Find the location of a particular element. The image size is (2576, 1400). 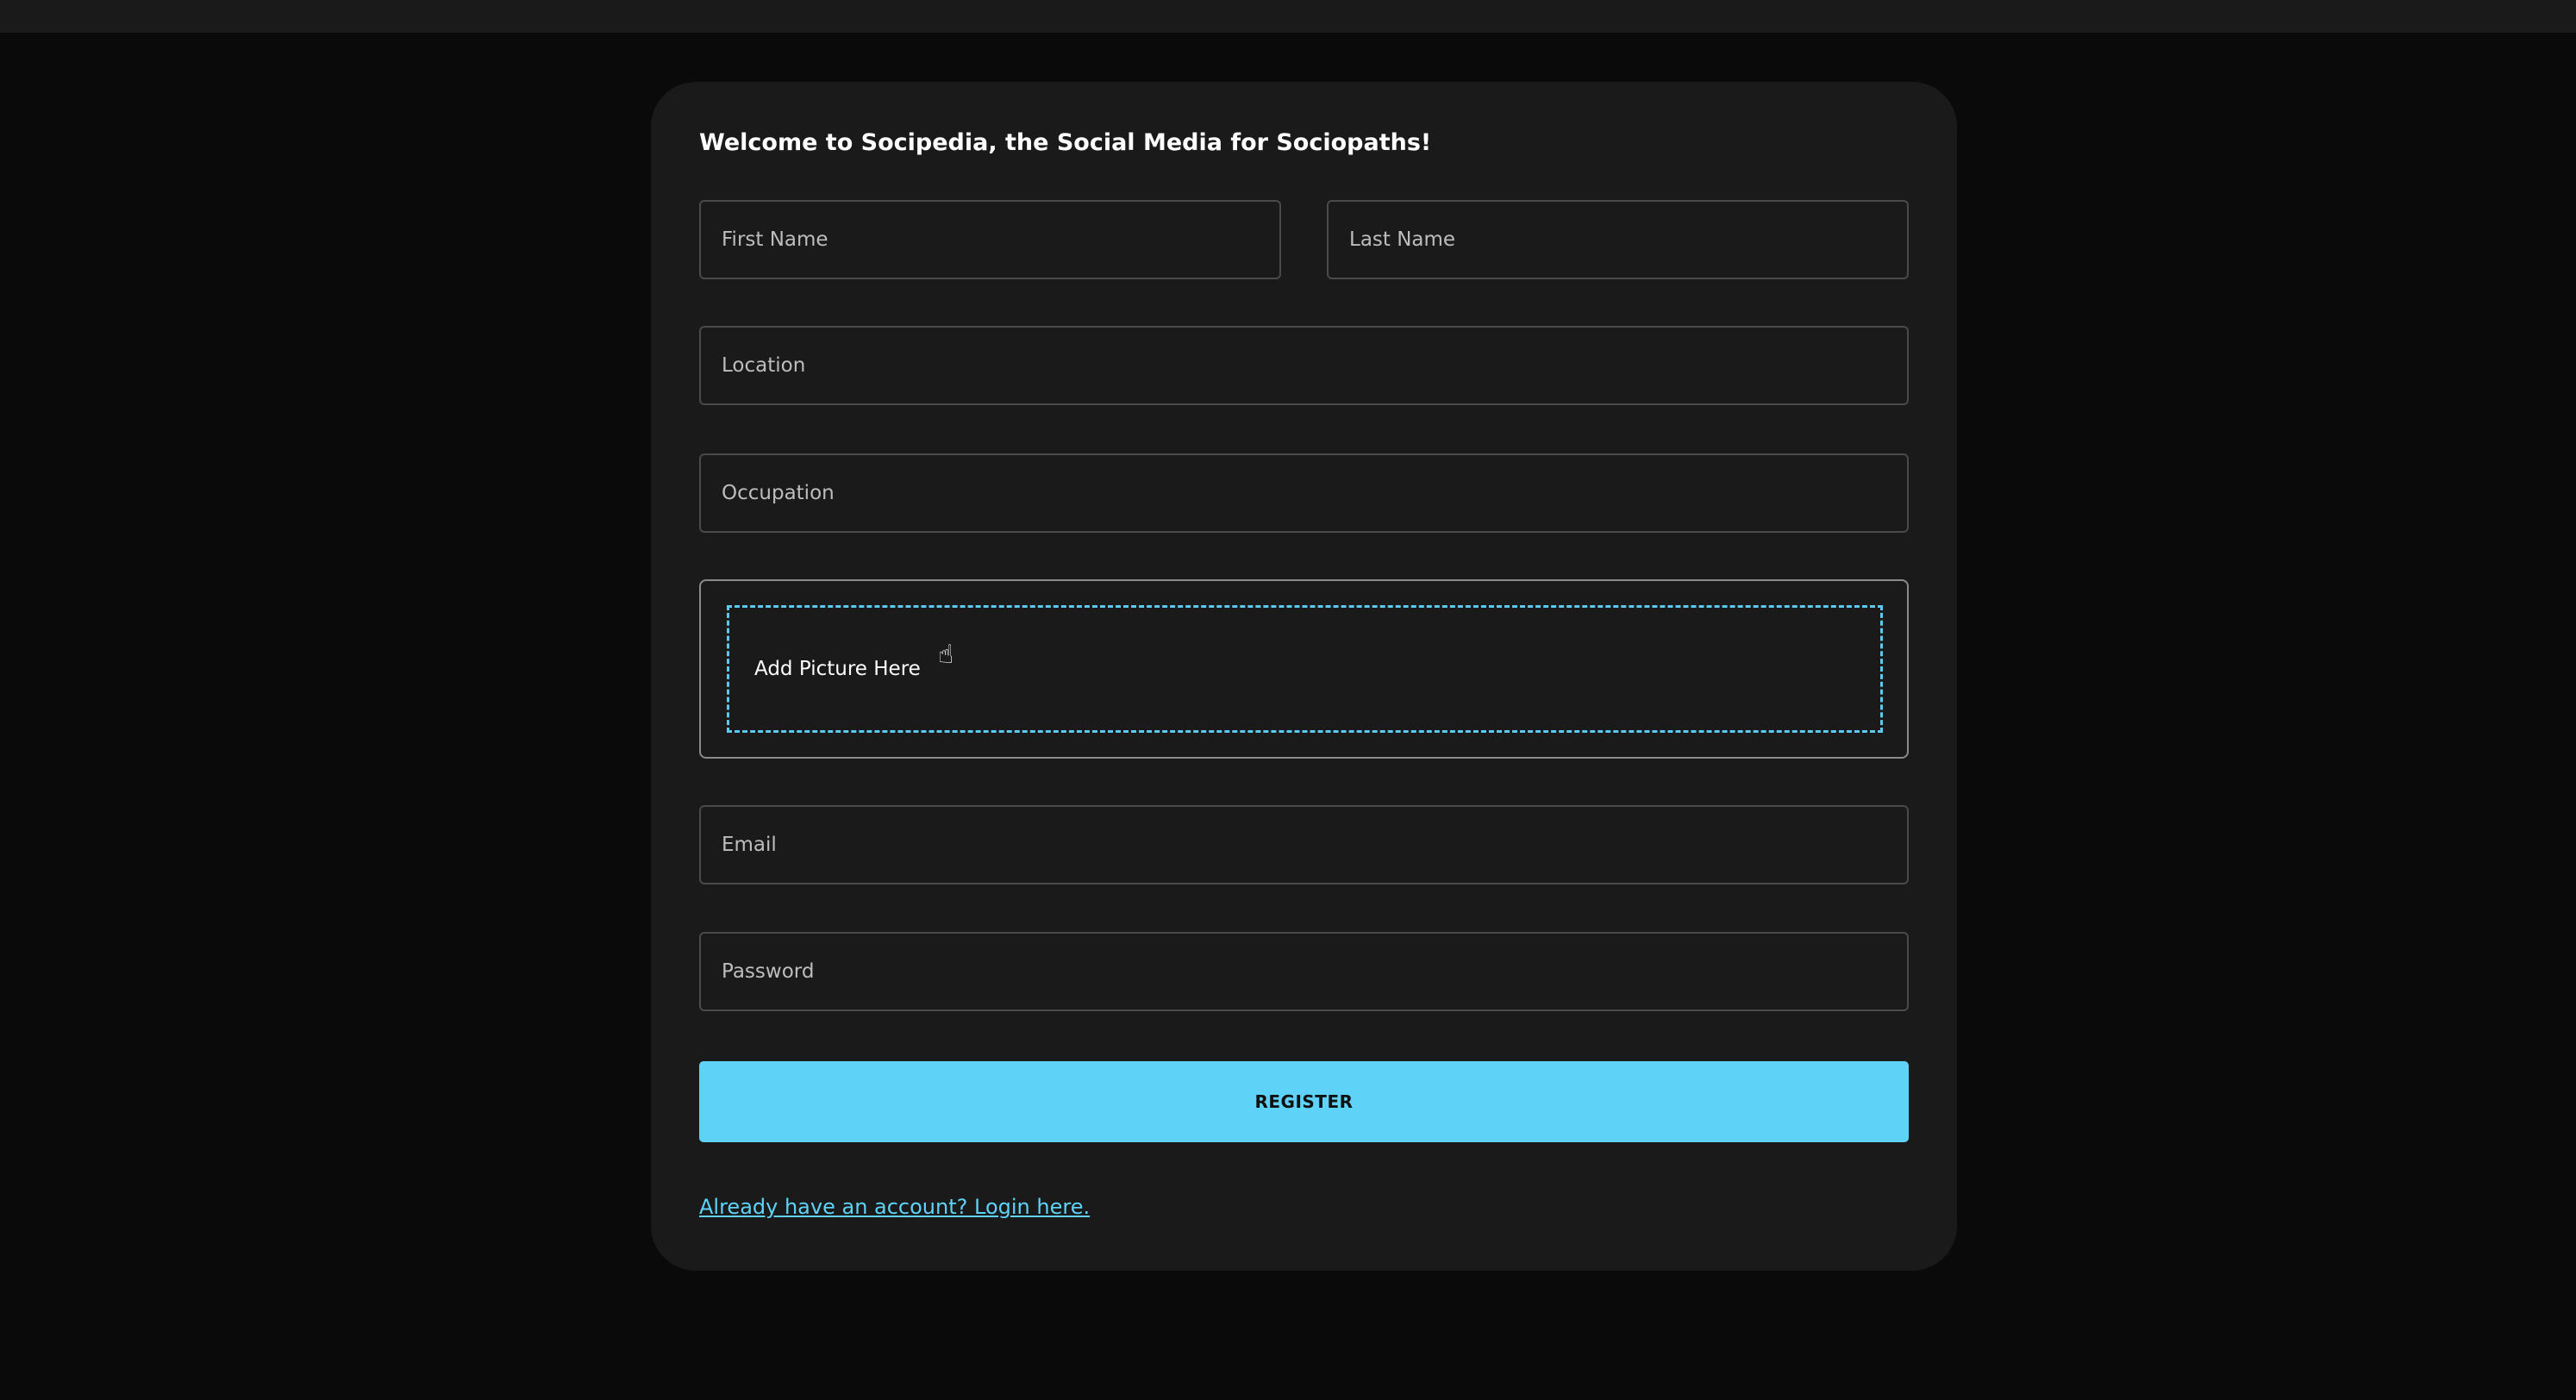

register-button: REGISTER is located at coordinates (1304, 1101).